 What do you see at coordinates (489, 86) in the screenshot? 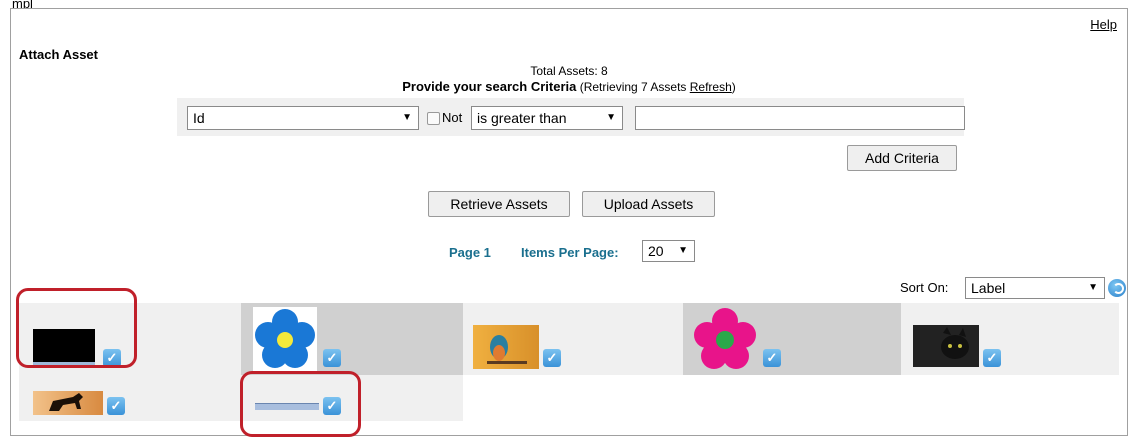
I see `search-criteria-heading: Provide your search Criteria` at bounding box center [489, 86].